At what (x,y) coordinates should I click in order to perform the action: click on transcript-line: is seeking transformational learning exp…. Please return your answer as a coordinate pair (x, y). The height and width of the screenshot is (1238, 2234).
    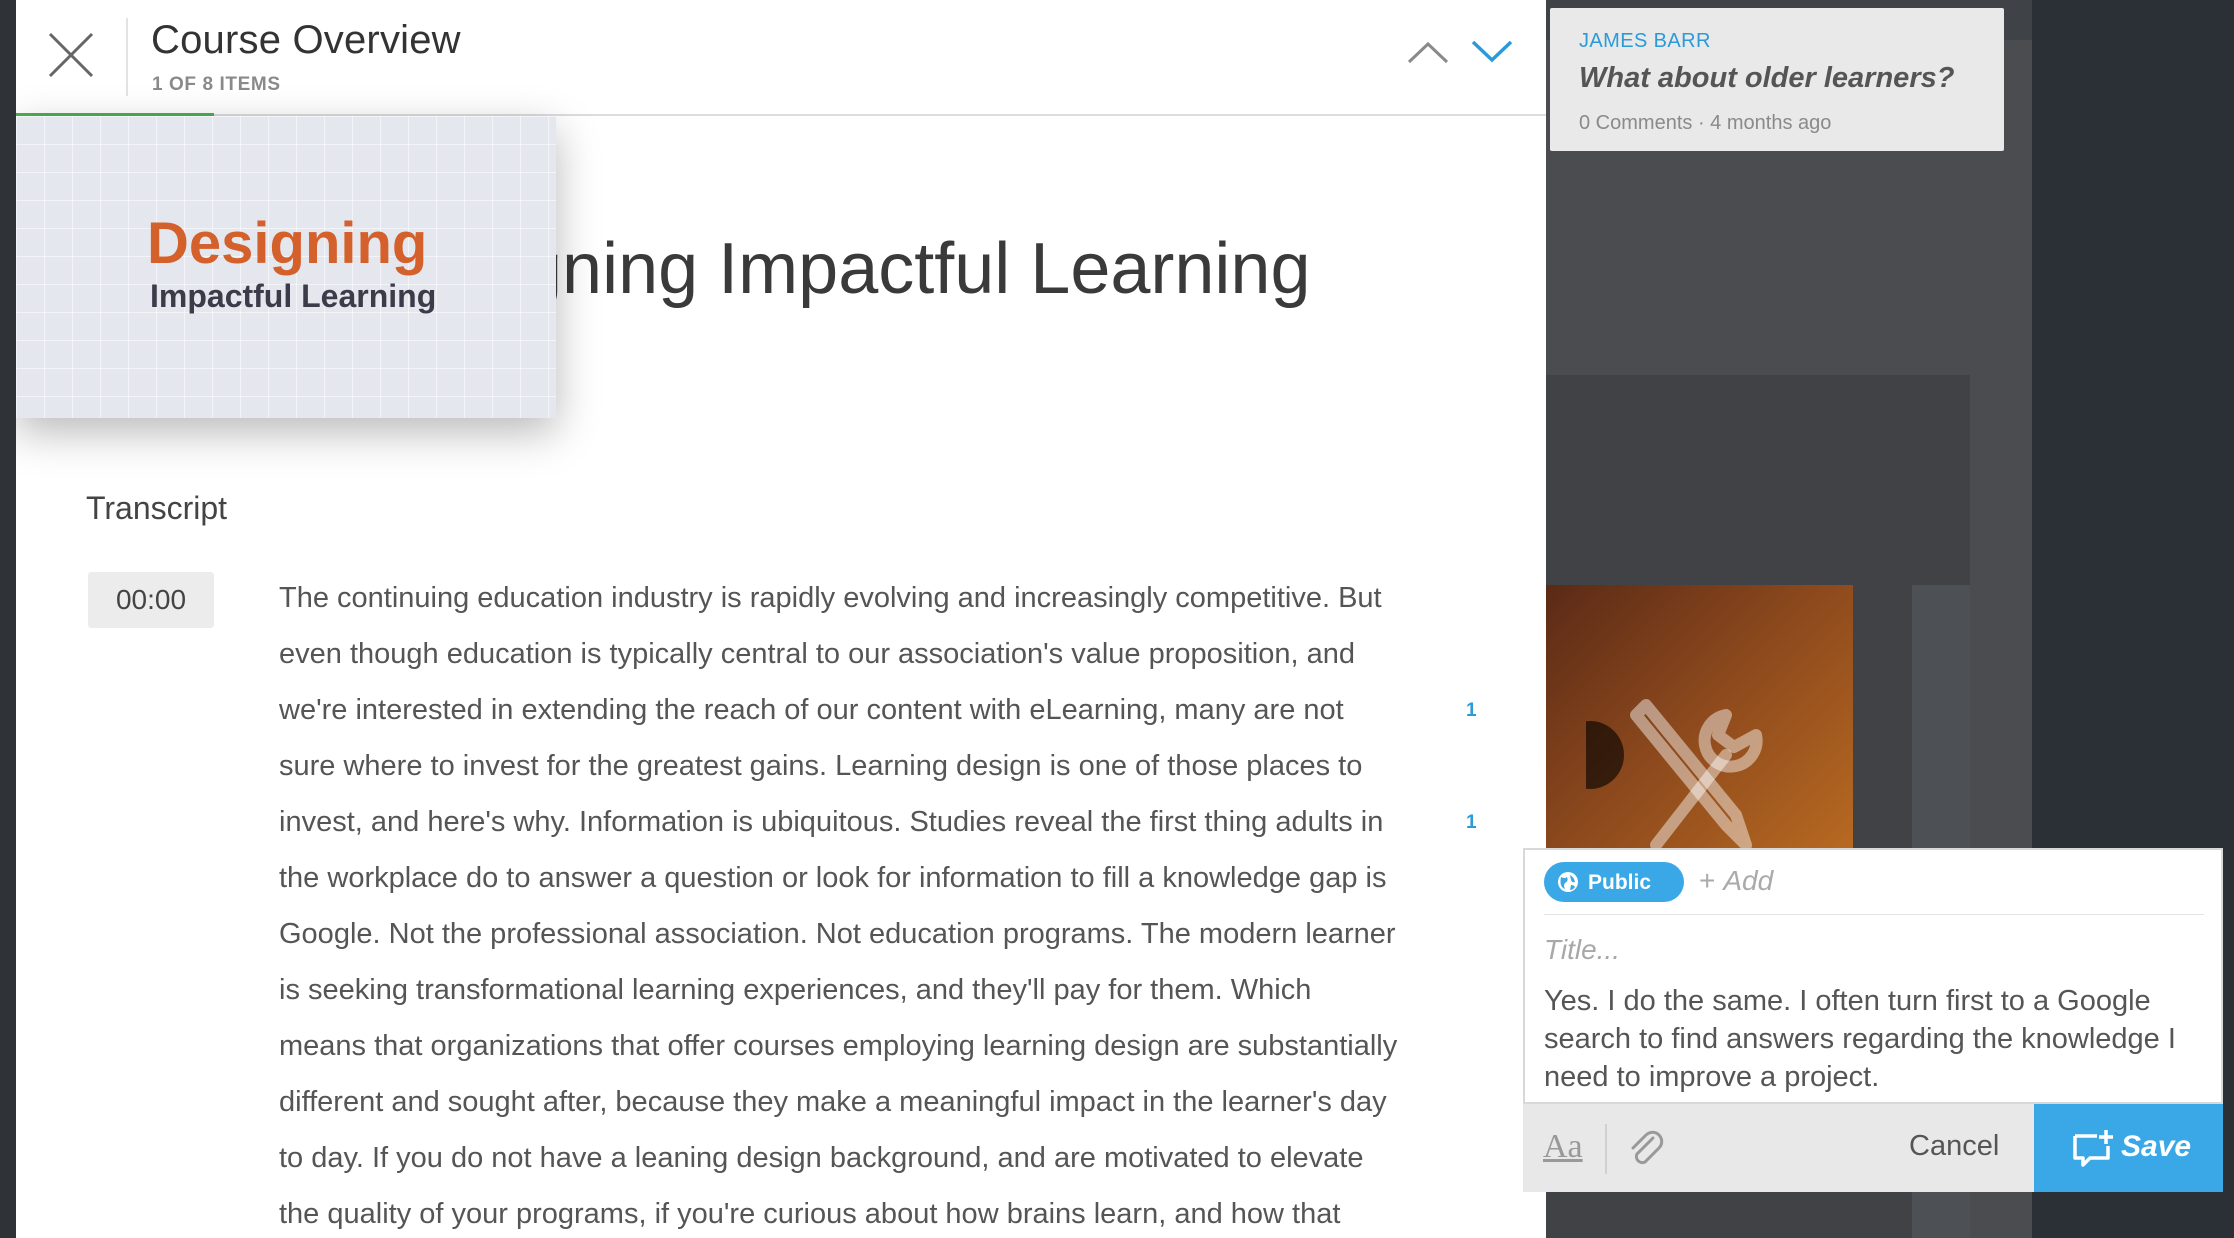
    Looking at the image, I should click on (795, 990).